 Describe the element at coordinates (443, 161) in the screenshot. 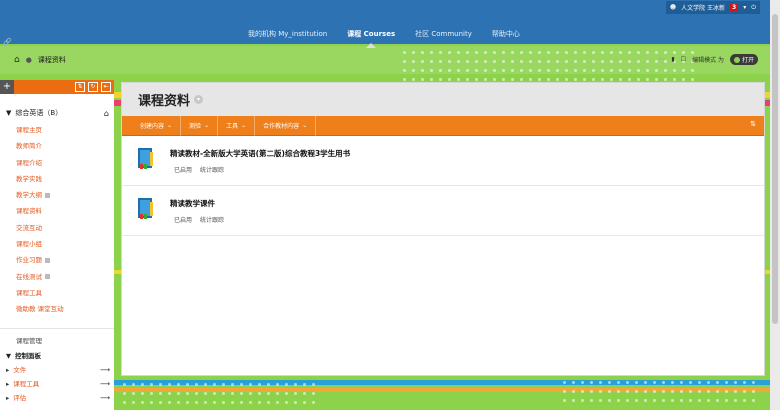

I see `content-item: 精读教材-全新版大学英语(第二版)综合教程3学生用书 已启用 统计跟踪` at that location.